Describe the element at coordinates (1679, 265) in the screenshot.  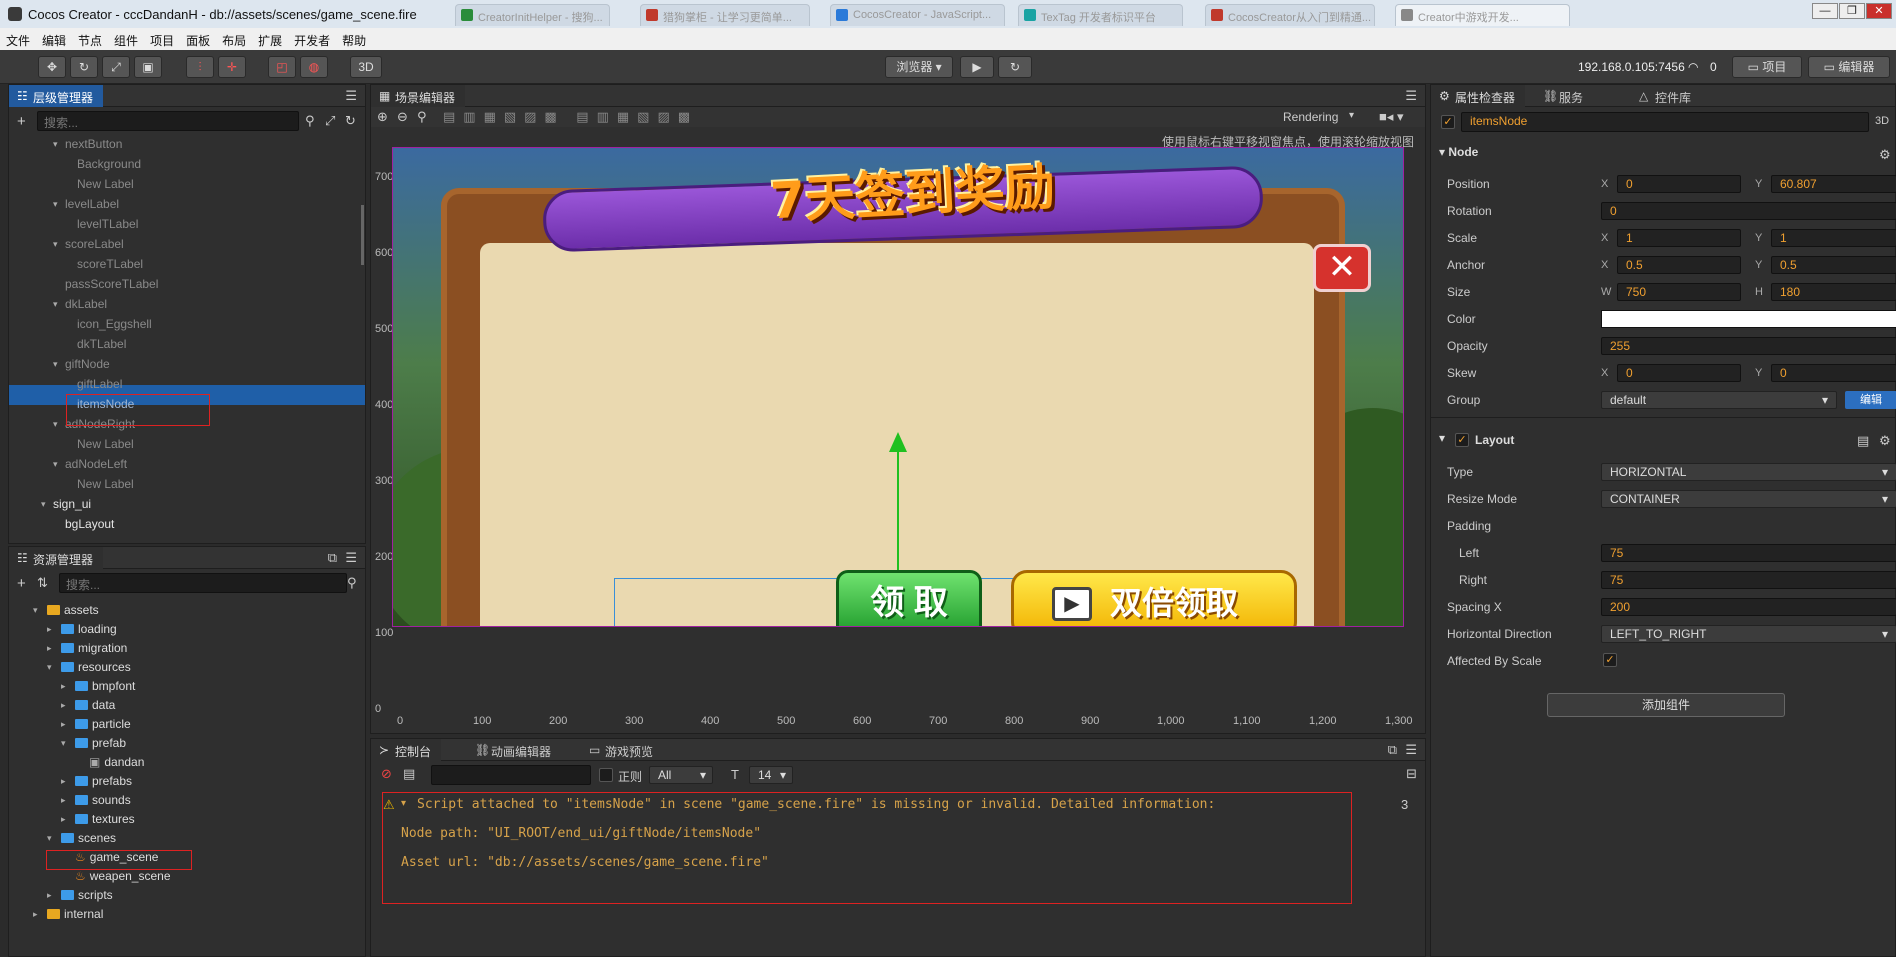
I see `anchor-x-input: 0.5` at that location.